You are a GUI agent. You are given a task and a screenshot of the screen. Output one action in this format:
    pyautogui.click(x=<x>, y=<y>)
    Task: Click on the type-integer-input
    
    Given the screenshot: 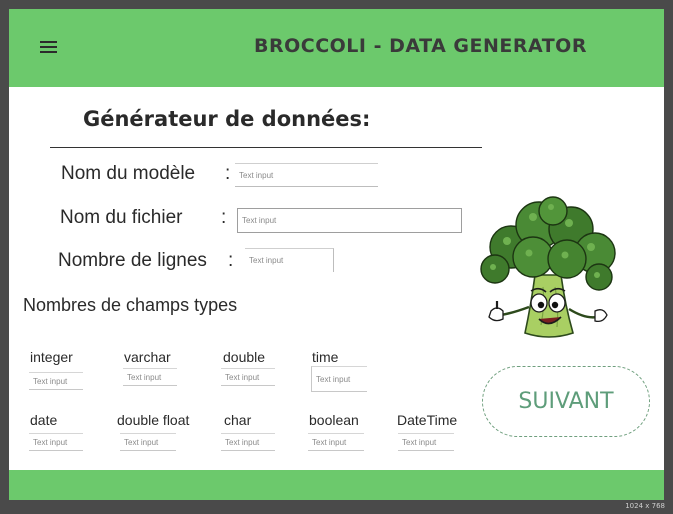 What is the action you would take?
    pyautogui.click(x=56, y=381)
    